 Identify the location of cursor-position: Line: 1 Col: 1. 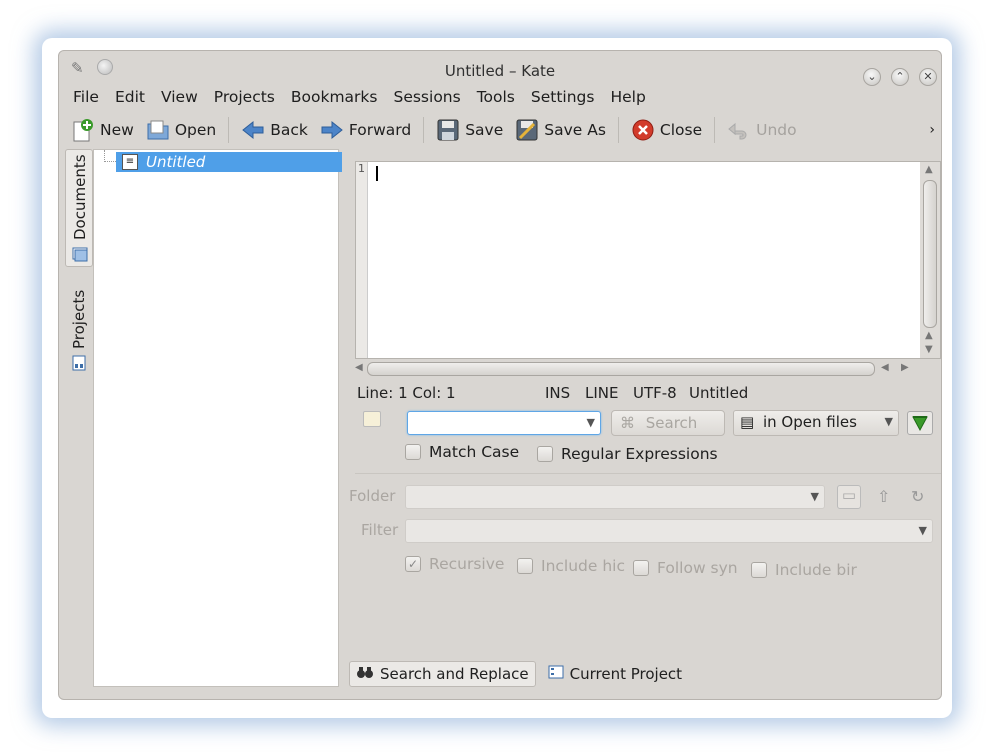
(406, 393).